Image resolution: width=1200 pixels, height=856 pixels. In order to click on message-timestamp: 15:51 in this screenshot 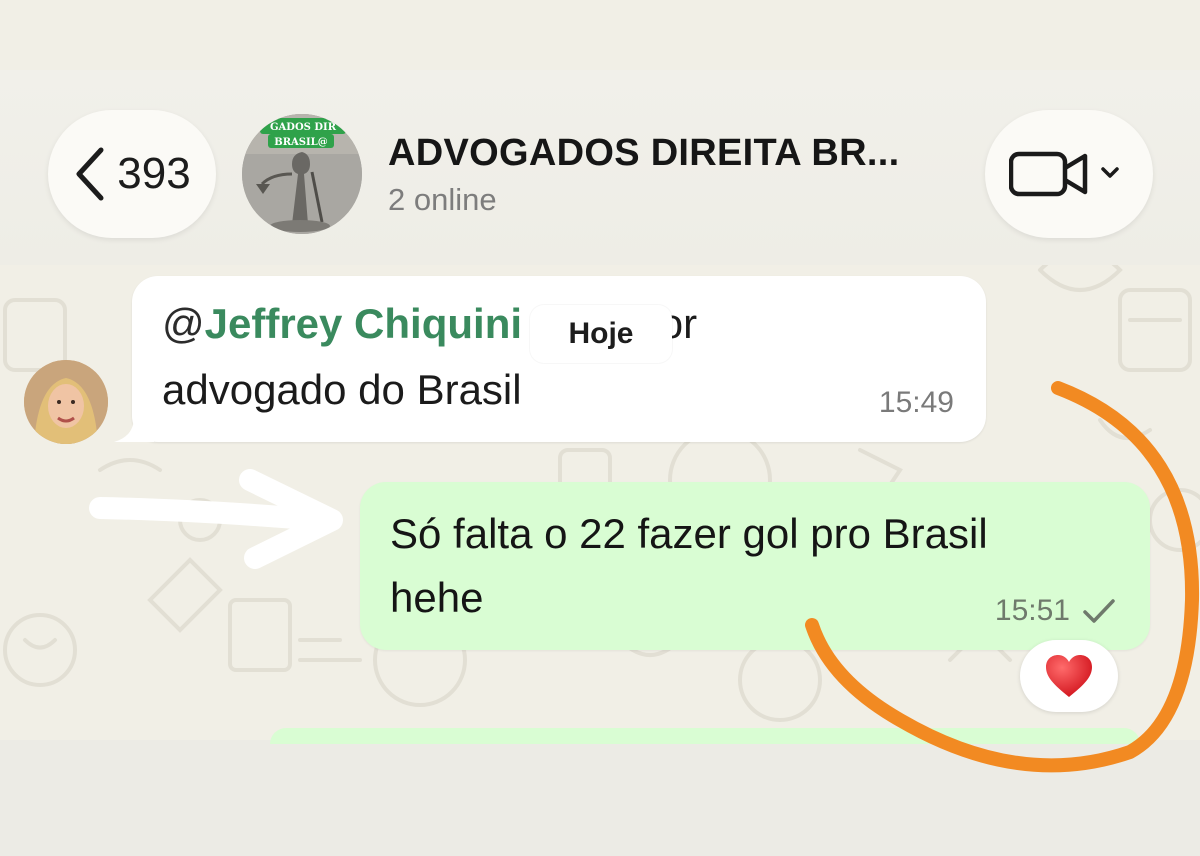, I will do `click(1032, 610)`.